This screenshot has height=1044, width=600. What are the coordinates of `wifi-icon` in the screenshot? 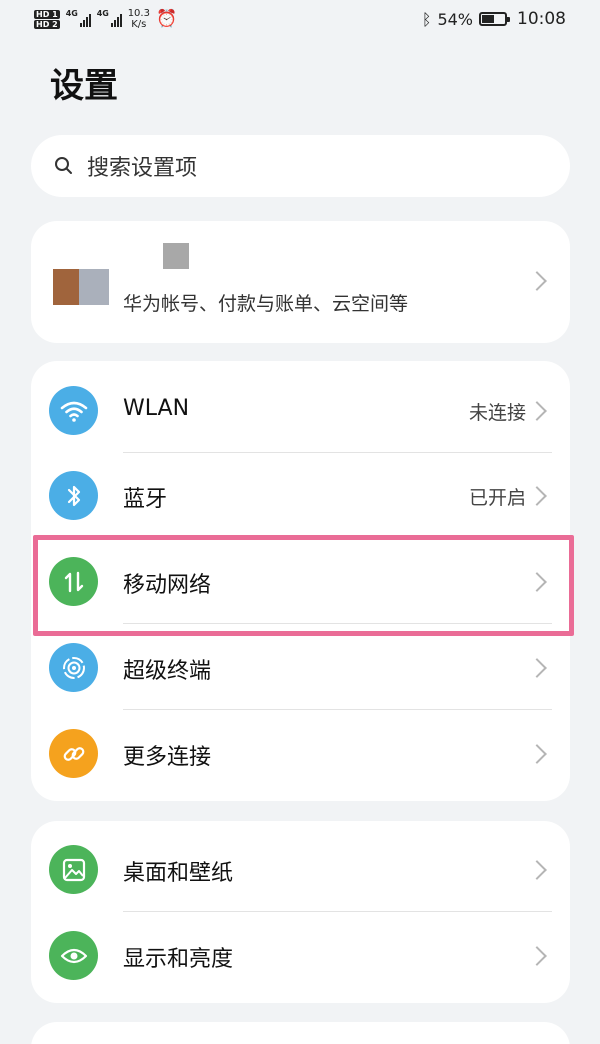 It's located at (73, 410).